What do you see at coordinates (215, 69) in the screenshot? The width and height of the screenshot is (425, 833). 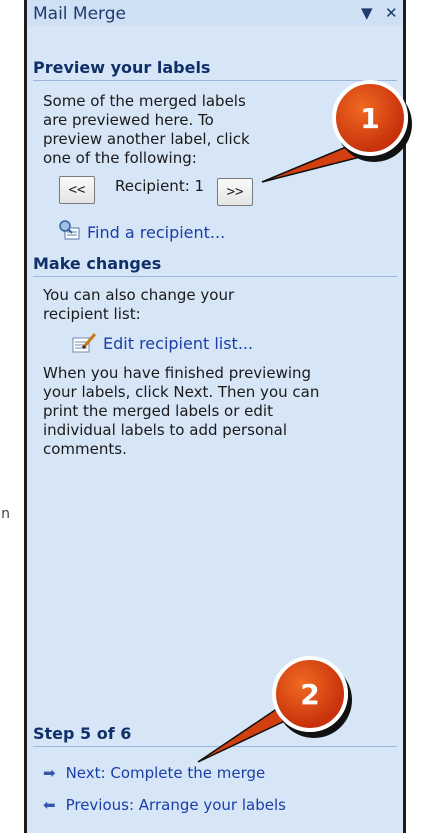 I see `preview-heading: Preview your labels` at bounding box center [215, 69].